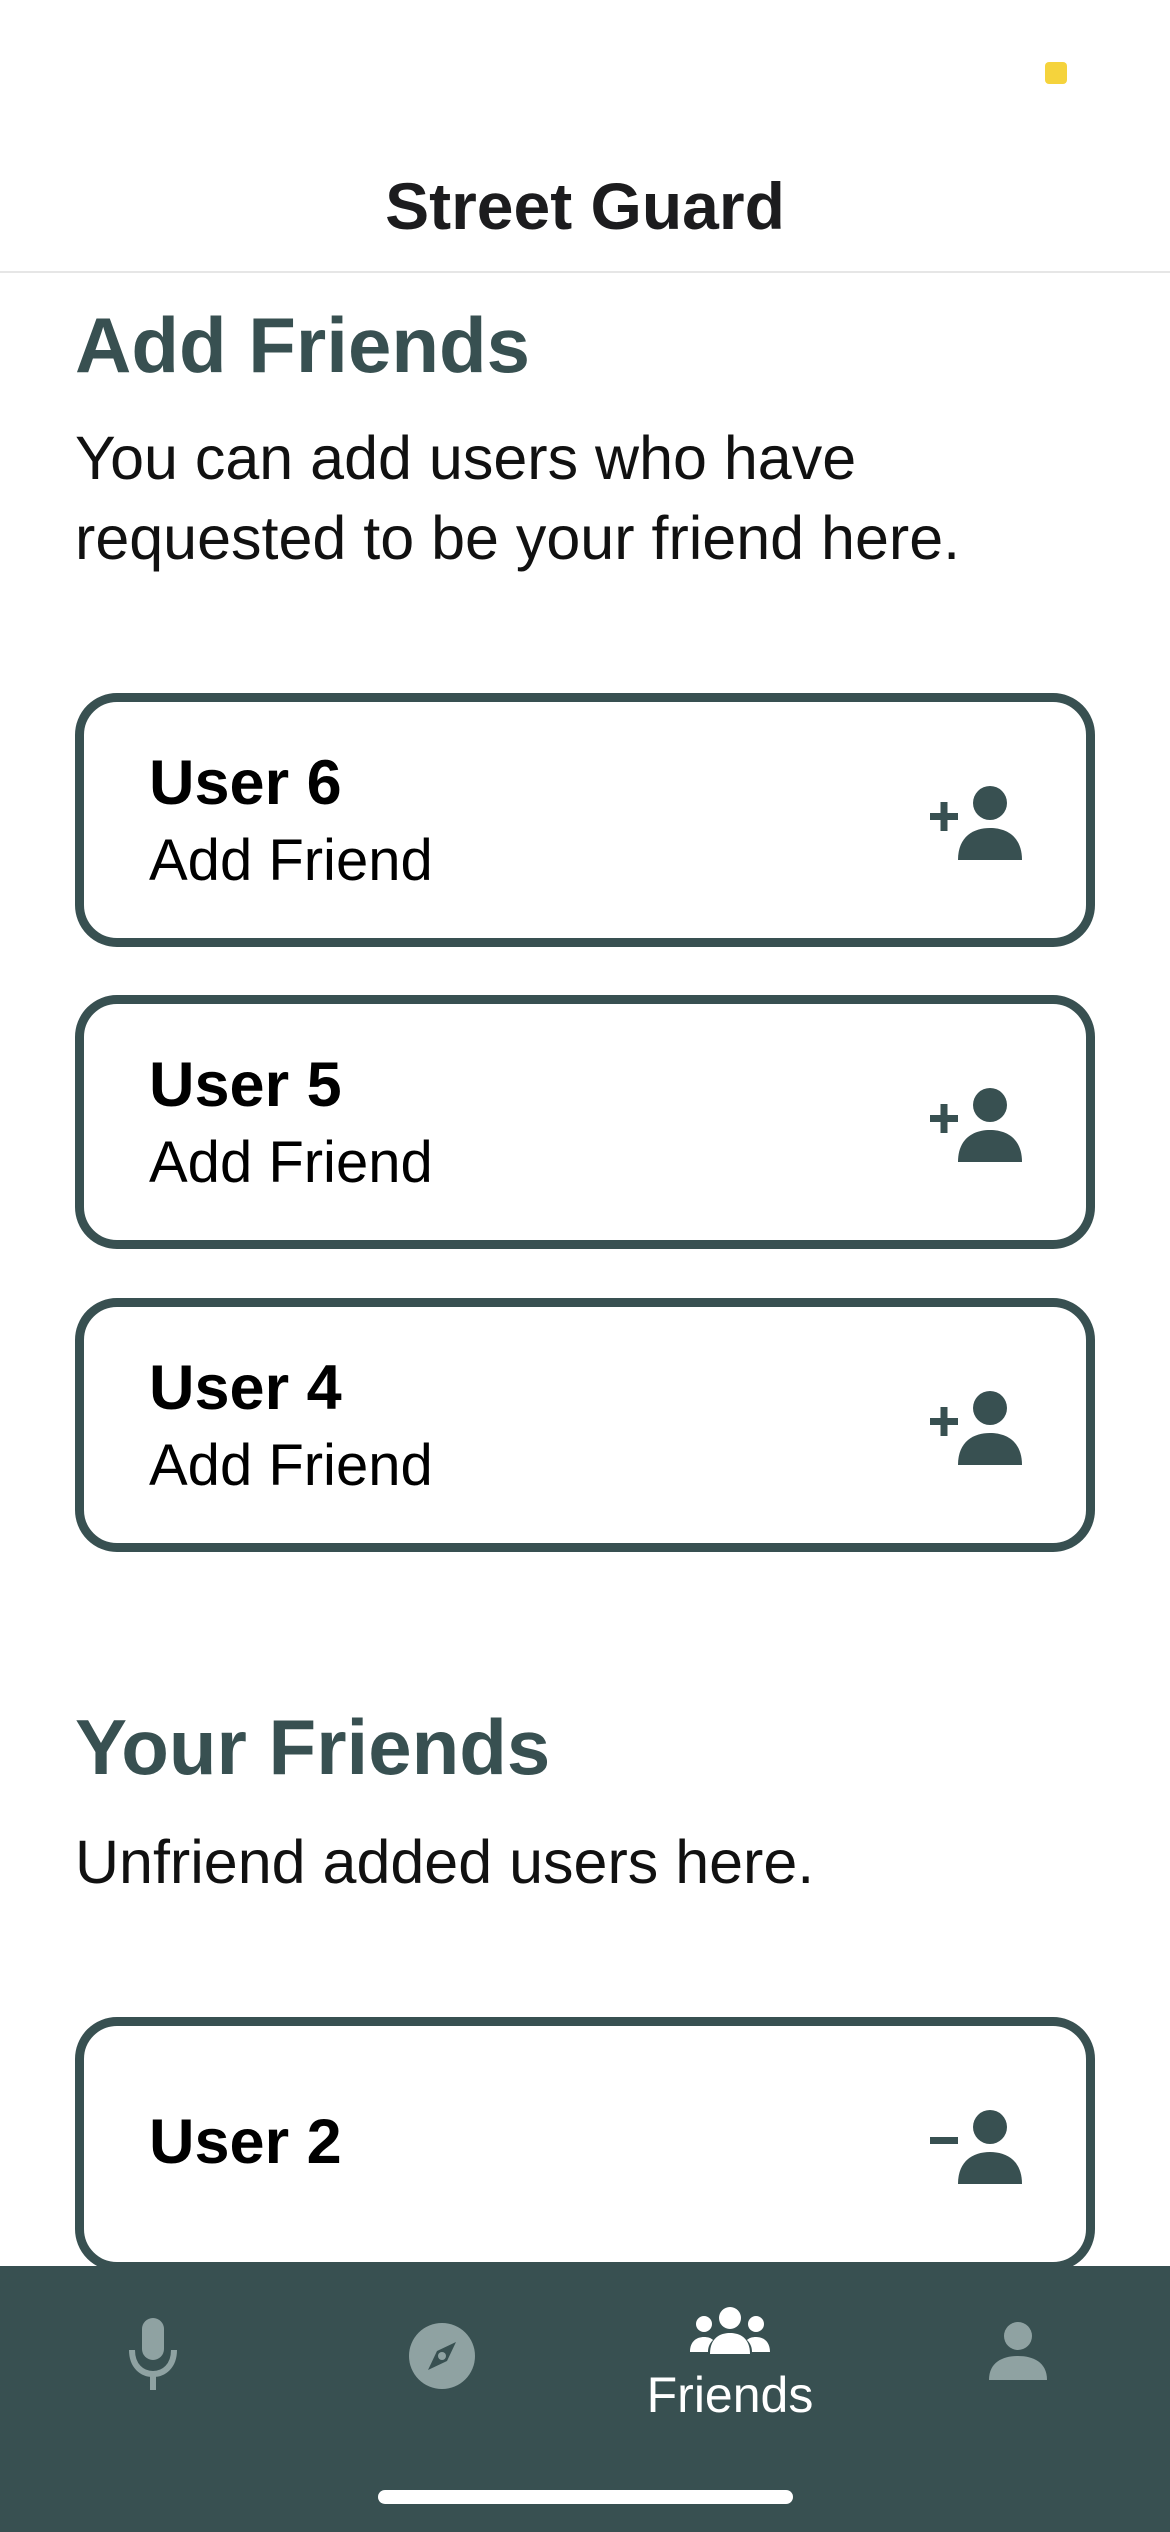 Image resolution: width=1170 pixels, height=2532 pixels. What do you see at coordinates (585, 2497) in the screenshot?
I see `home-indicator` at bounding box center [585, 2497].